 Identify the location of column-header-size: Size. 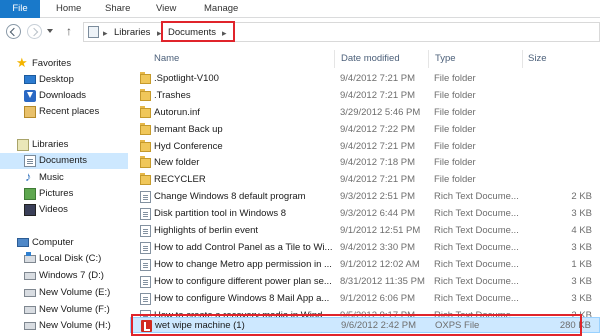
(537, 59).